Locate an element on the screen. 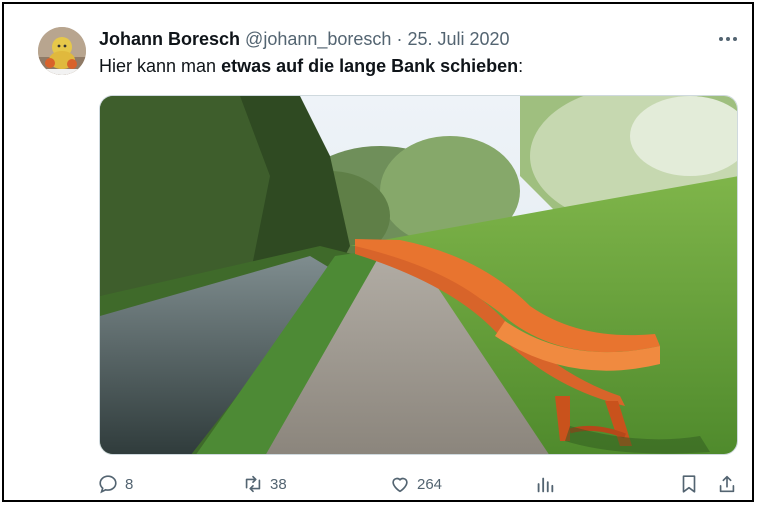 This screenshot has width=760, height=508. author-name: Johann Boresch is located at coordinates (169, 39).